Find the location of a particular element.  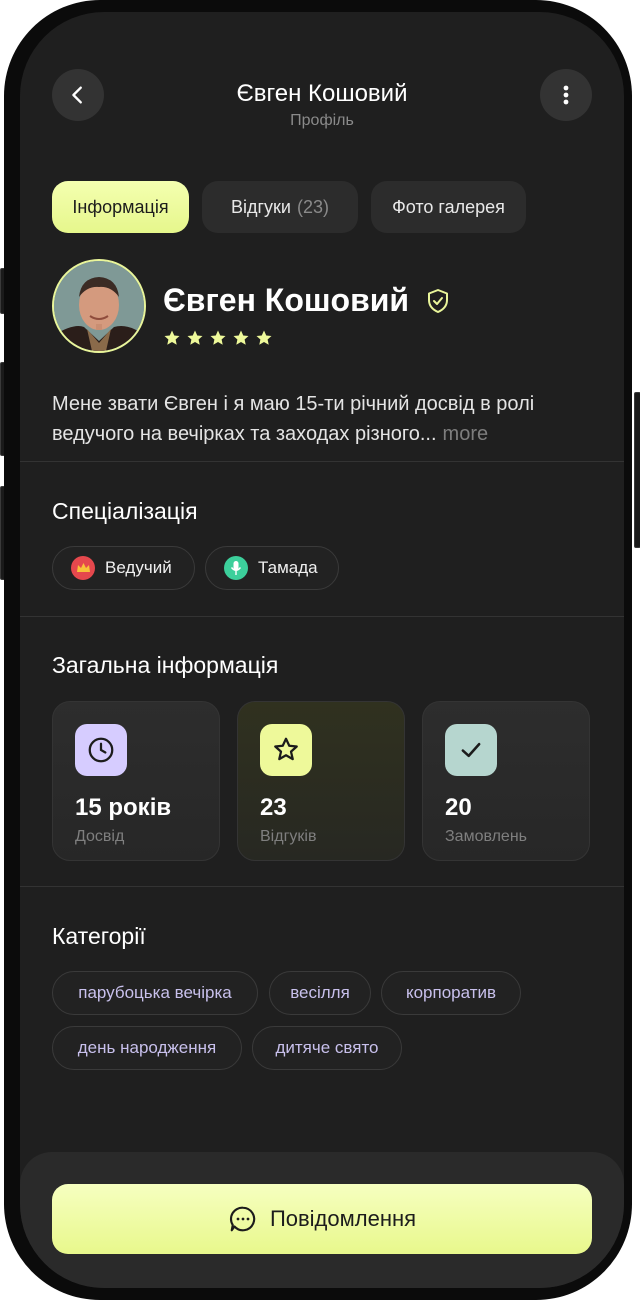

more-vertical-icon is located at coordinates (566, 95).